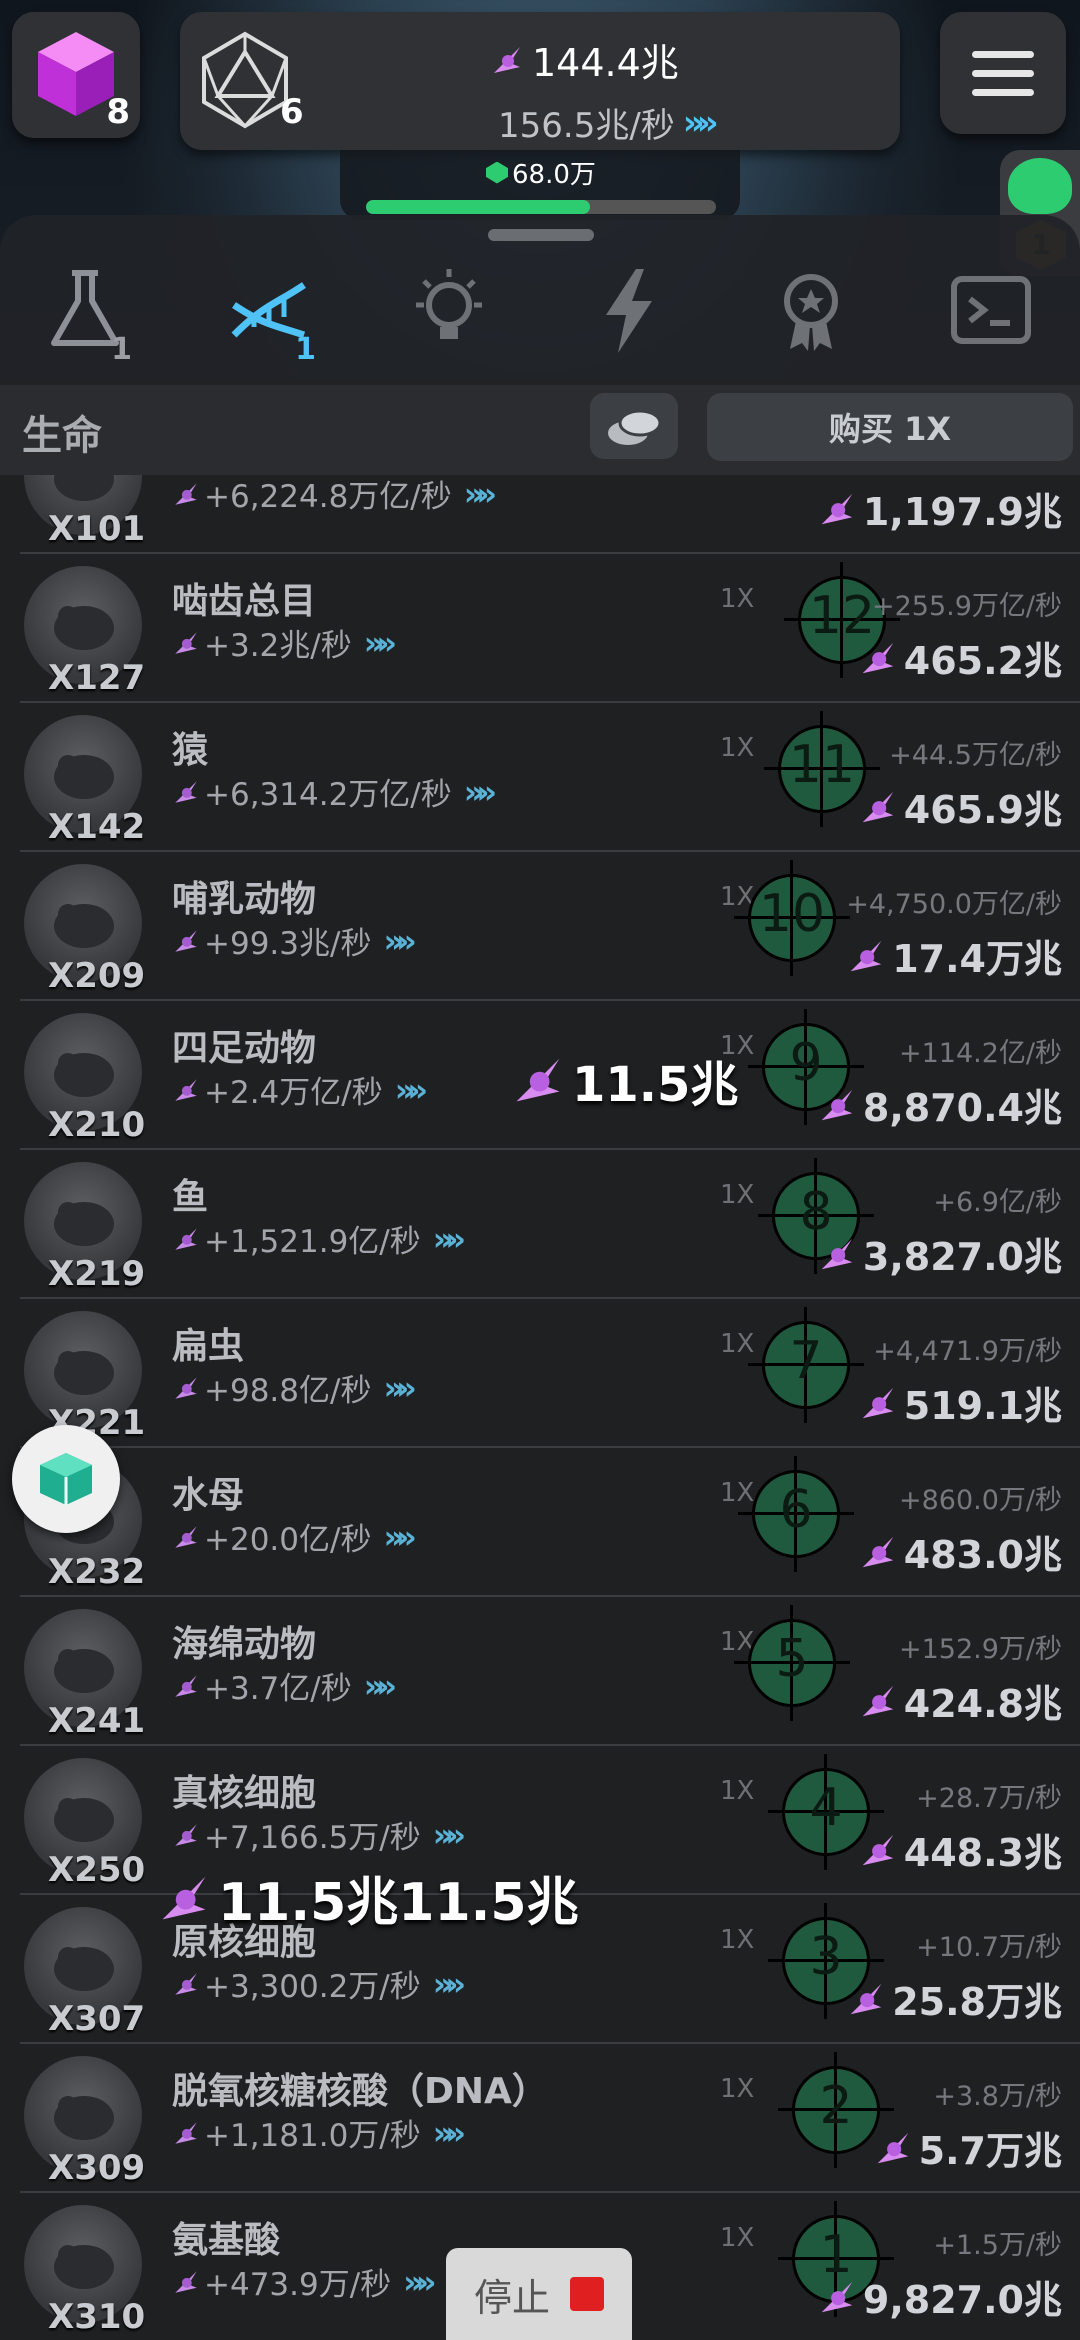 This screenshot has height=2340, width=1080. I want to click on currency-rate: 156.5兆/秒 »», so click(608, 122).